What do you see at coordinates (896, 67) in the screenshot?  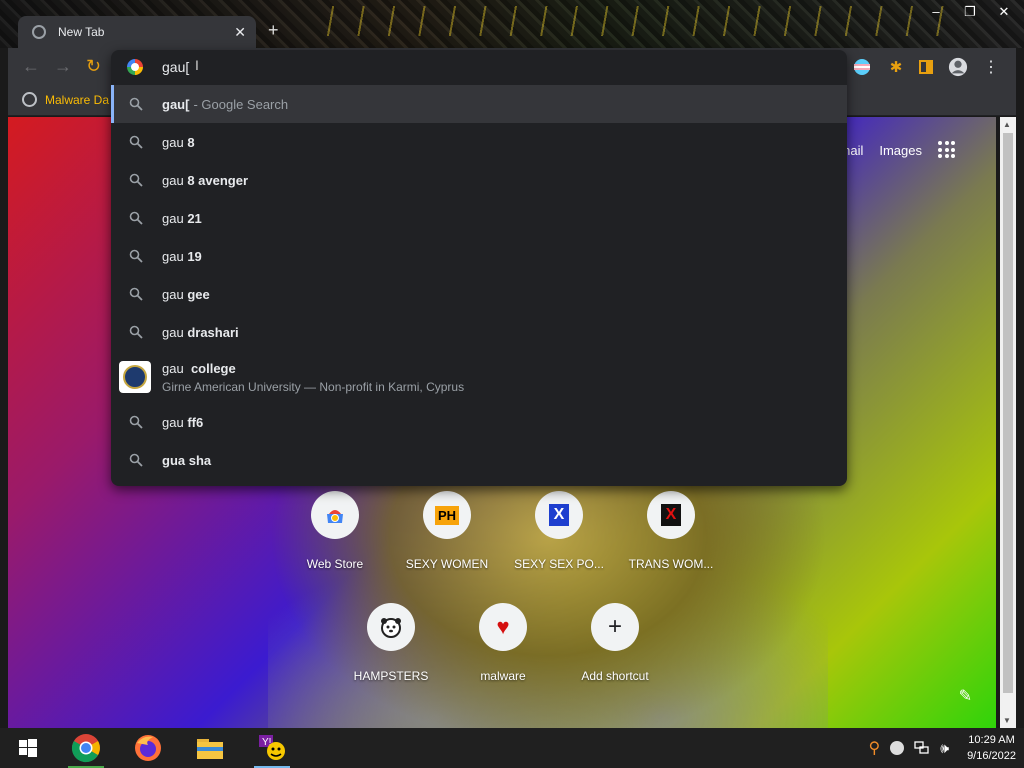 I see `extensions-puzzle-icon: ✱` at bounding box center [896, 67].